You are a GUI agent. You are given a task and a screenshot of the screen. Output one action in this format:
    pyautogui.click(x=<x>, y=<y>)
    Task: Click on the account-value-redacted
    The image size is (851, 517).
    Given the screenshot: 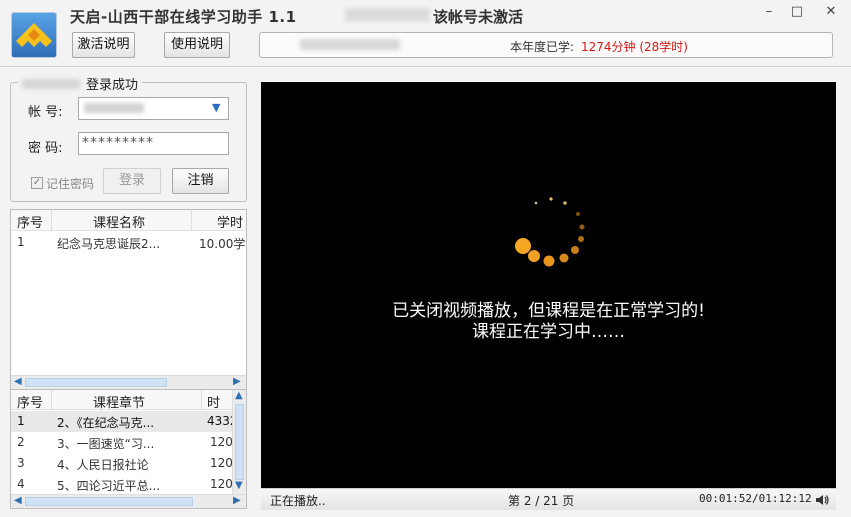 What is the action you would take?
    pyautogui.click(x=114, y=108)
    